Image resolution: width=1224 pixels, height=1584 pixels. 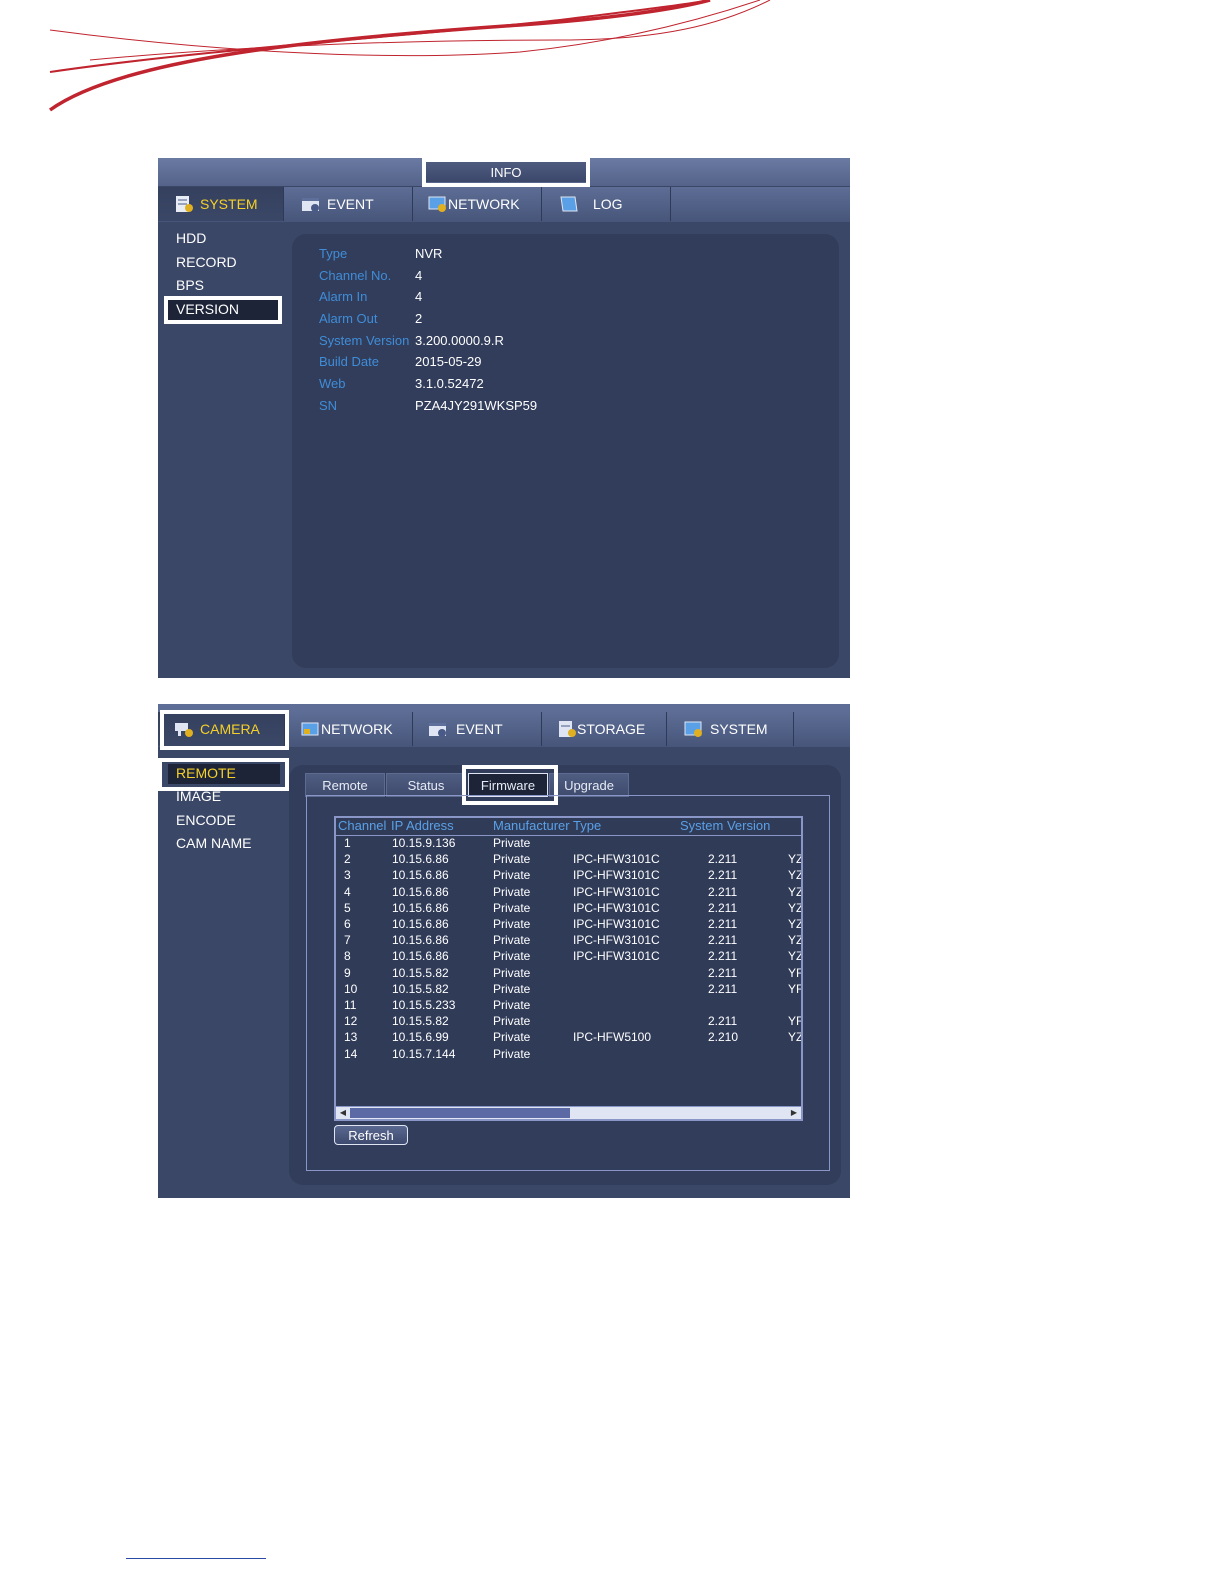 I want to click on version-highlight, so click(x=223, y=310).